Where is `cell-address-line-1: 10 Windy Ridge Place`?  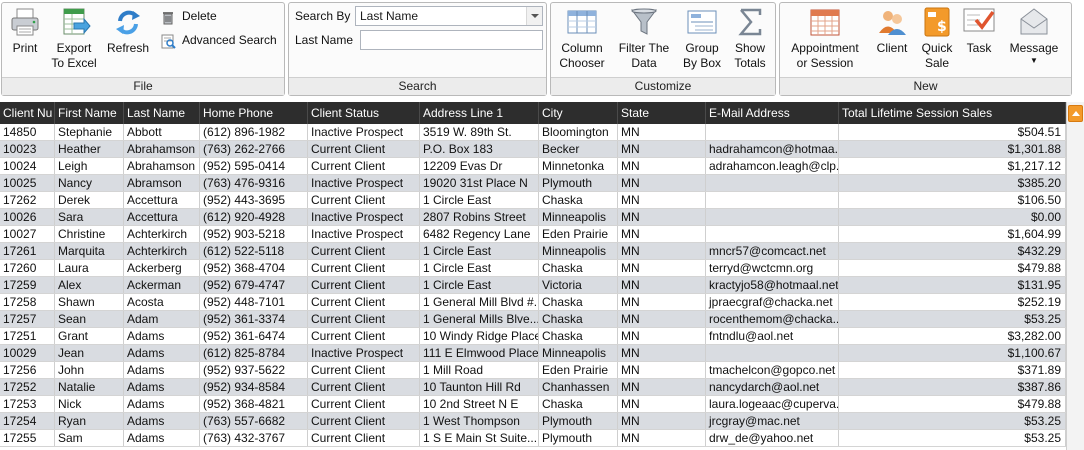
cell-address-line-1: 10 Windy Ridge Place is located at coordinates (479, 336).